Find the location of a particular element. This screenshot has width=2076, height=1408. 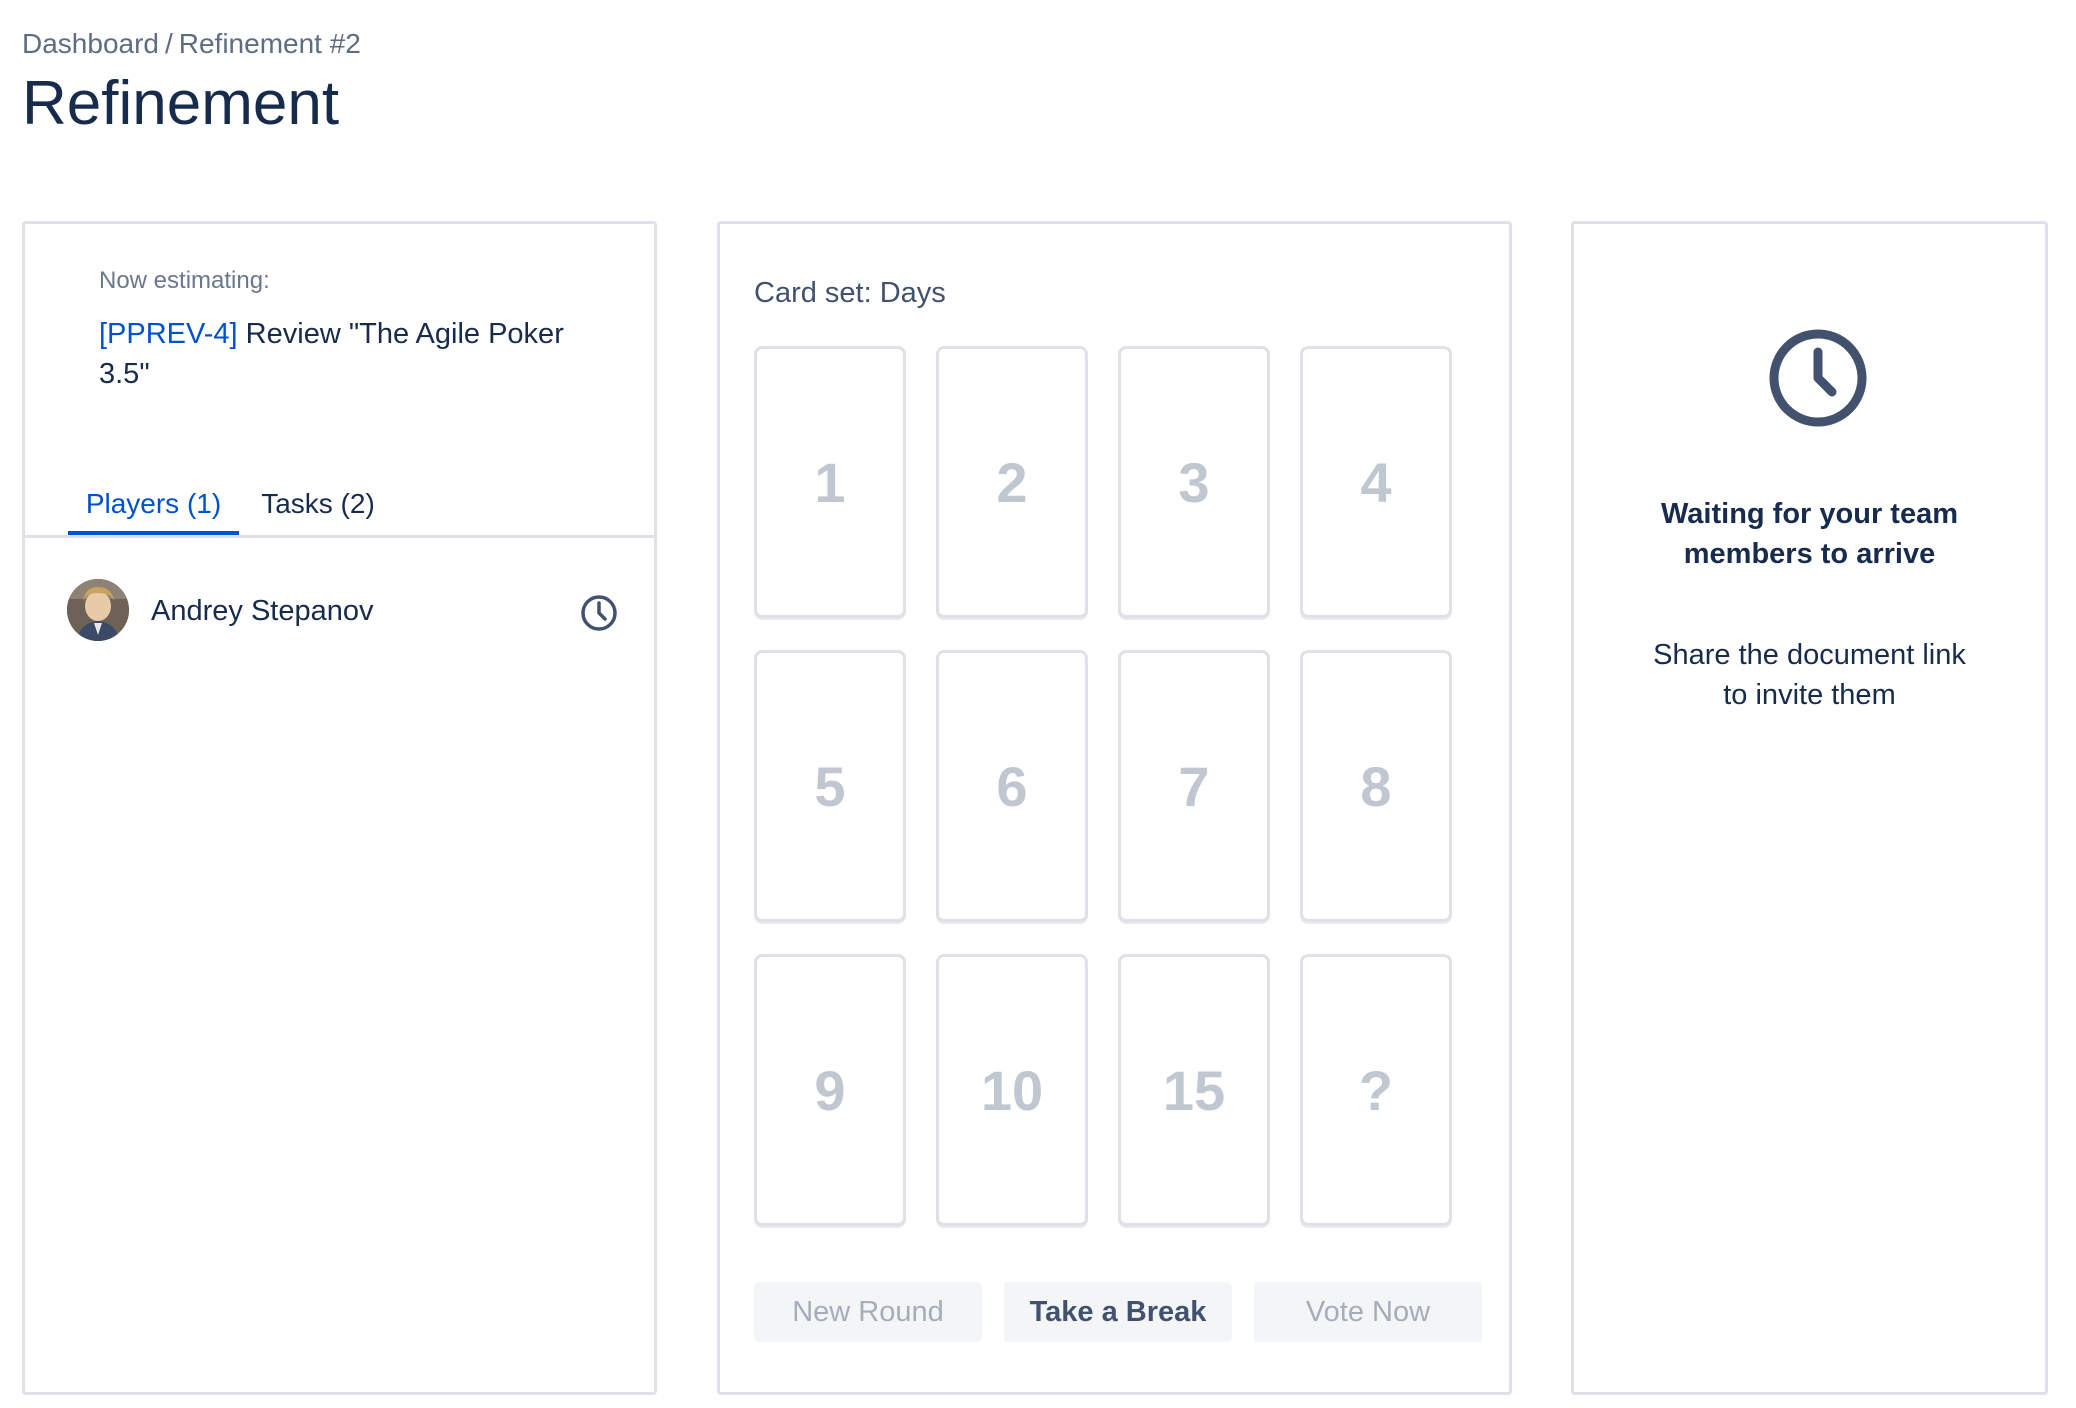

current-issue: [PPREV-4] Review "The Agile Poker 3.5" is located at coordinates (339, 354).